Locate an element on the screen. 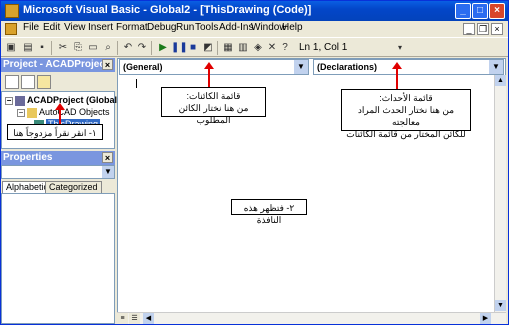 The width and height of the screenshot is (509, 325). minimize-button: _ is located at coordinates (463, 11).